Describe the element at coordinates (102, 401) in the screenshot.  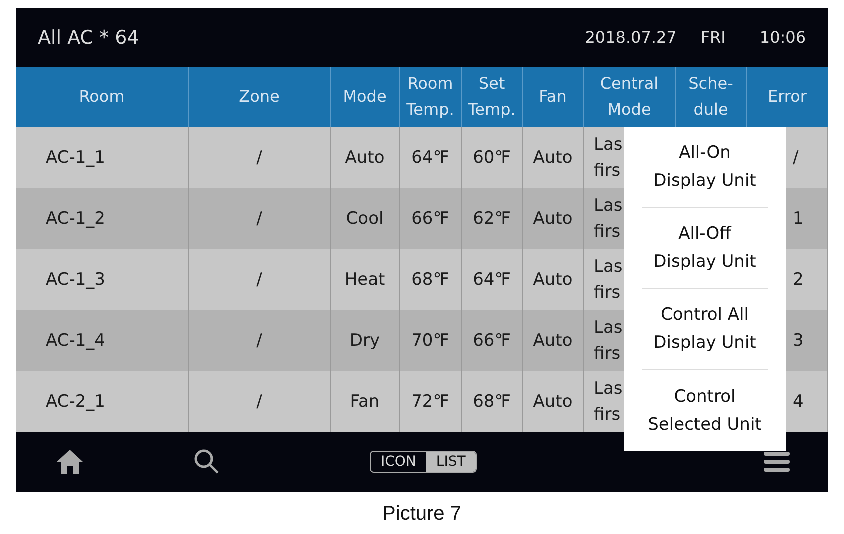
I see `room-cell: AC-2_1` at that location.